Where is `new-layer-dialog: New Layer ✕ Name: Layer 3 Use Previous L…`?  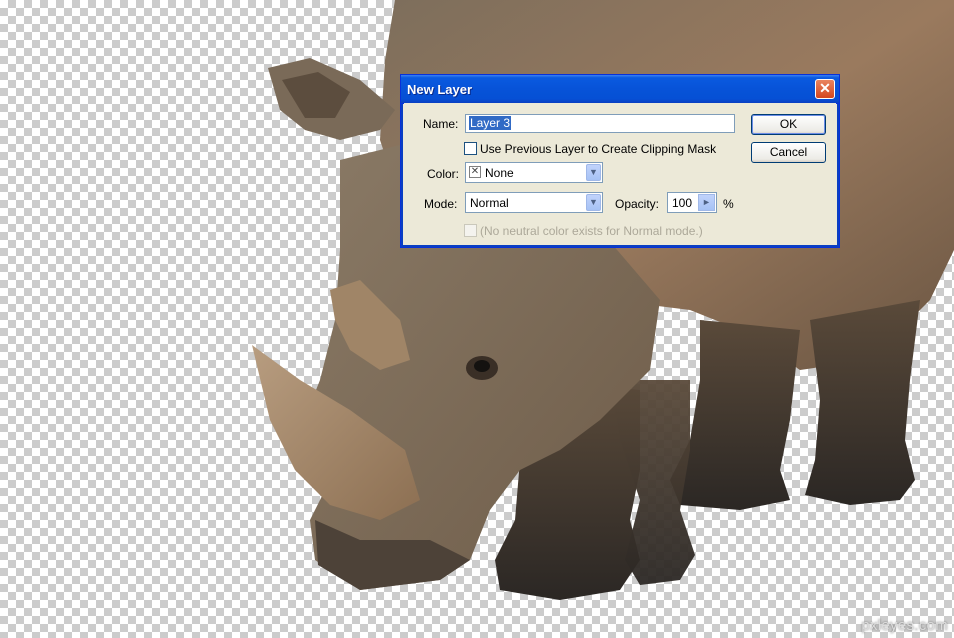
new-layer-dialog: New Layer ✕ Name: Layer 3 Use Previous L… is located at coordinates (620, 161).